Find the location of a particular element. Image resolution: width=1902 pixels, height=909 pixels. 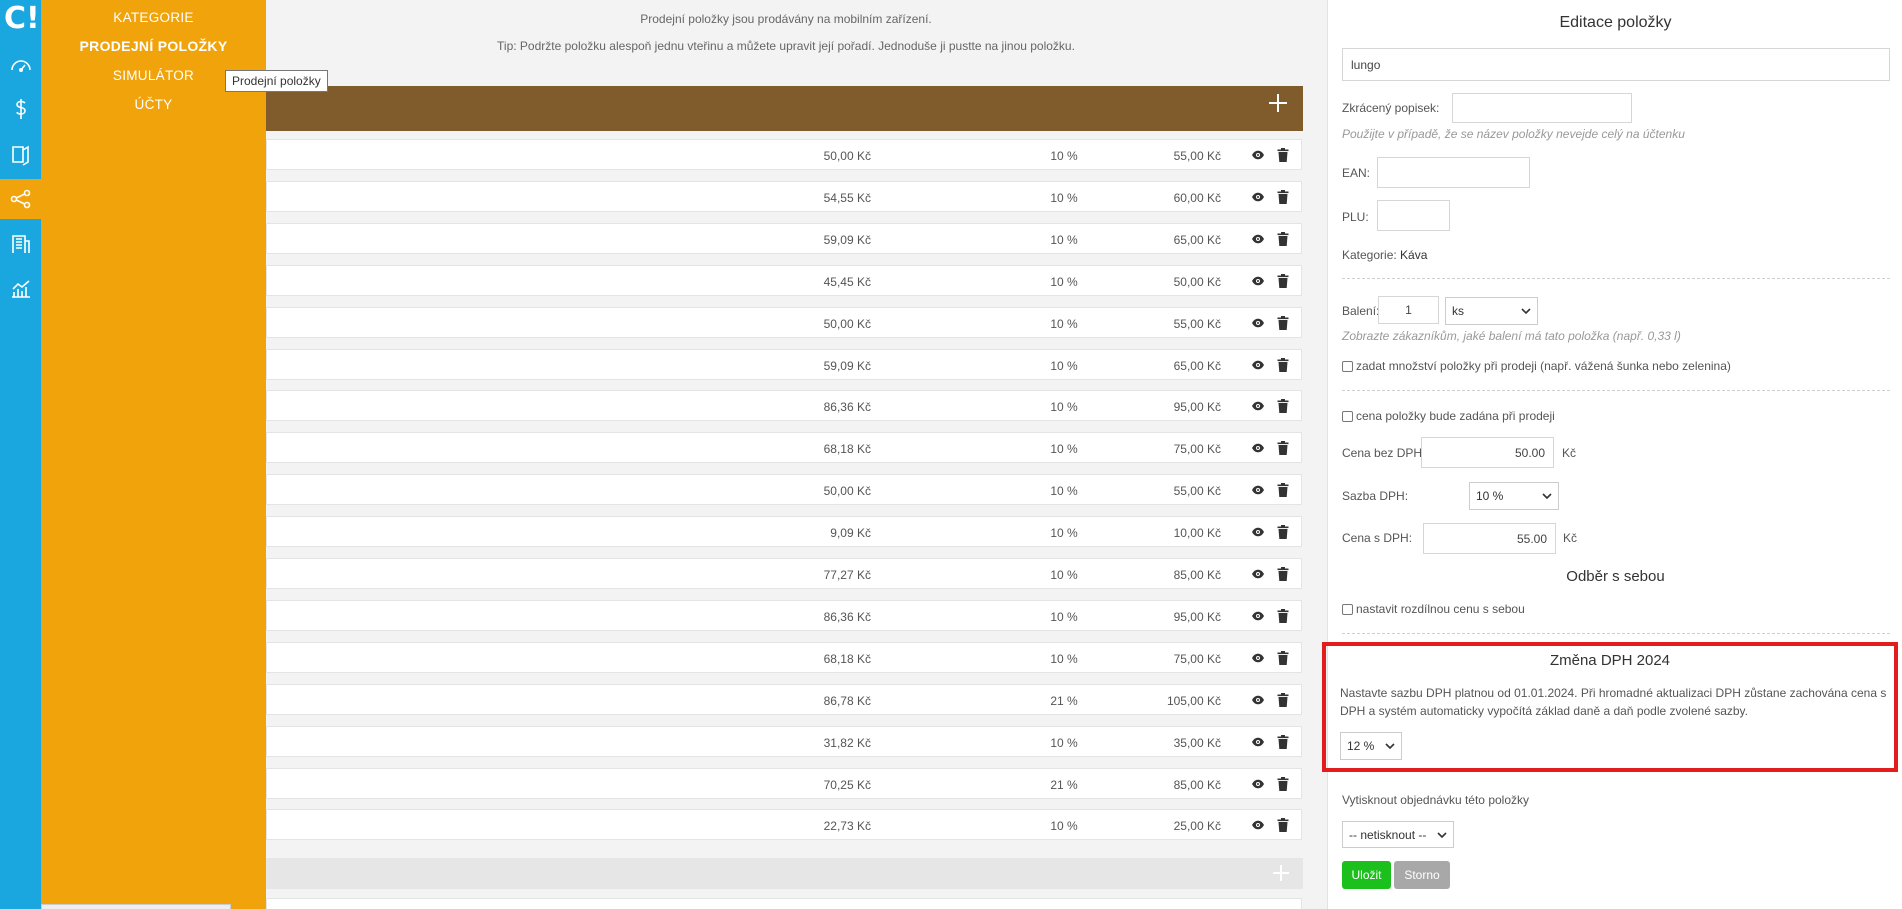

category-header is located at coordinates (784, 108).